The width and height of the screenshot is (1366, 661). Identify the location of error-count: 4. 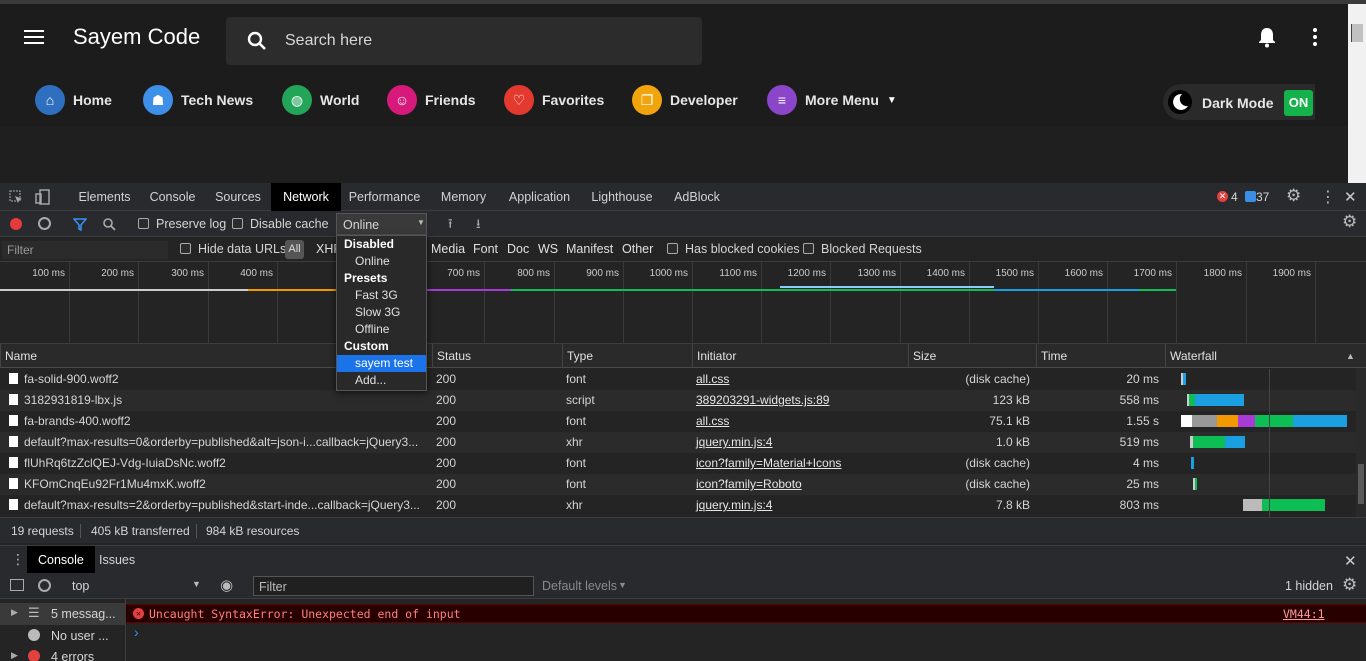
(1234, 197).